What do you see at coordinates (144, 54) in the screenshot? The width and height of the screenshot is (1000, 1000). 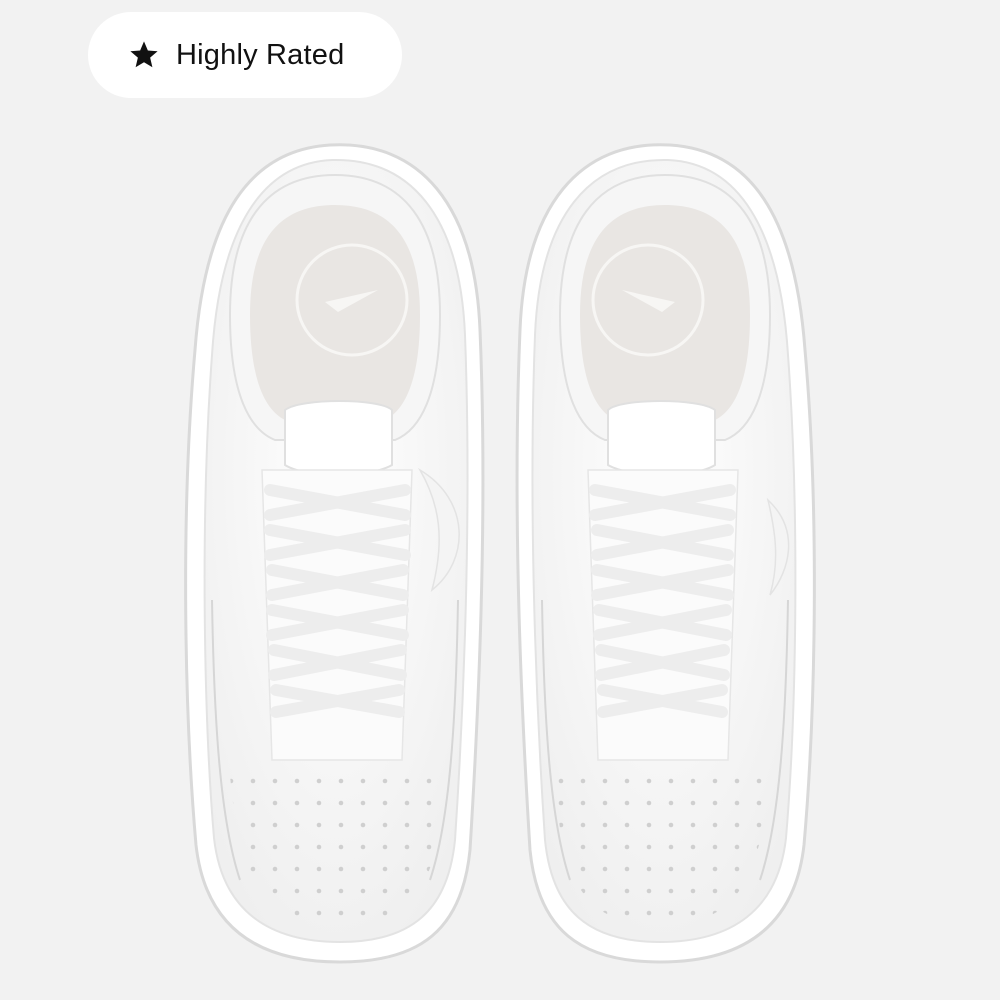 I see `star-icon` at bounding box center [144, 54].